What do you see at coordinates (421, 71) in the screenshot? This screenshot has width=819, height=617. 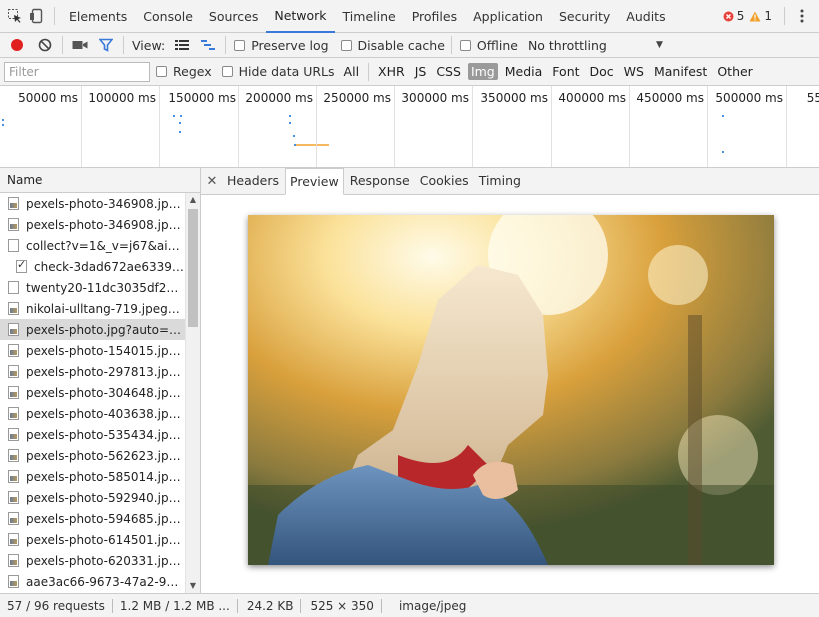 I see `filter-type-js: JS` at bounding box center [421, 71].